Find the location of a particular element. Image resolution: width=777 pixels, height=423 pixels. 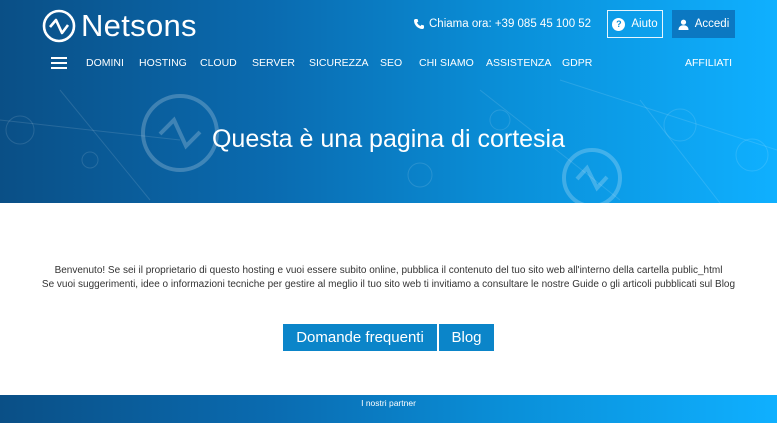

phone-text: Chiama ora: +39 085 45 100 52 is located at coordinates (510, 24).